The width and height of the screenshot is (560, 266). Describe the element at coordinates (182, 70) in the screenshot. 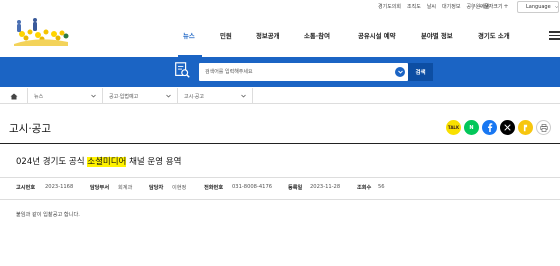

I see `search-document-icon` at that location.